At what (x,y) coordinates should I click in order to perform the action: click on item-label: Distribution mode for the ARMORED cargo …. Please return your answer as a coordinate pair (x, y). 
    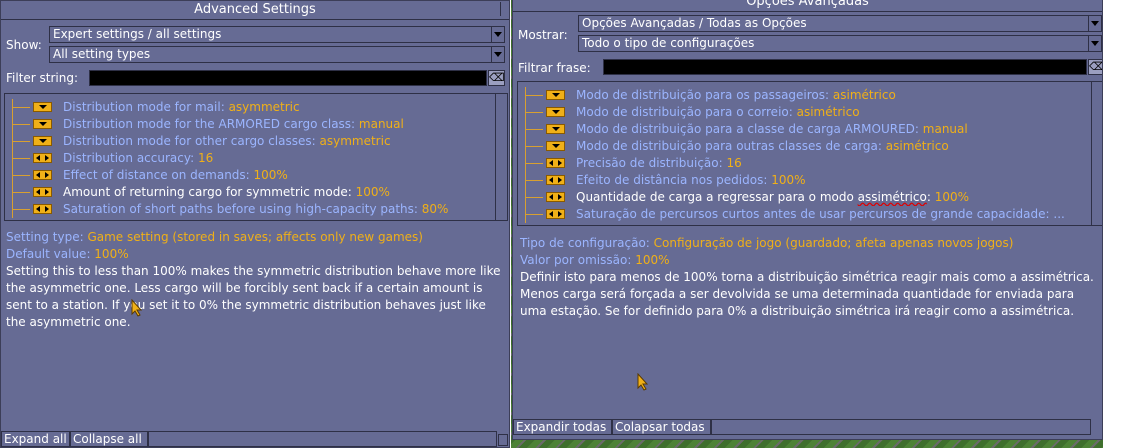
    Looking at the image, I should click on (211, 124).